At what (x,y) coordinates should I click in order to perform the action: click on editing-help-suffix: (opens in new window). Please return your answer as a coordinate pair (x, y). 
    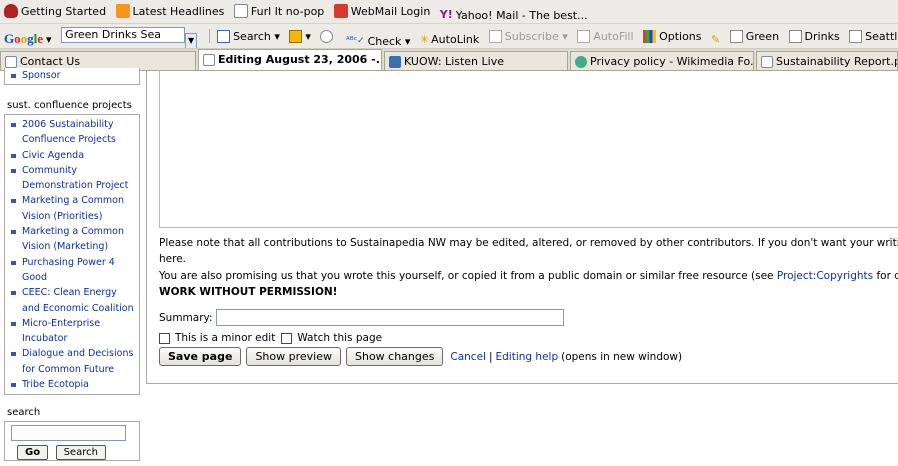
    Looking at the image, I should click on (622, 356).